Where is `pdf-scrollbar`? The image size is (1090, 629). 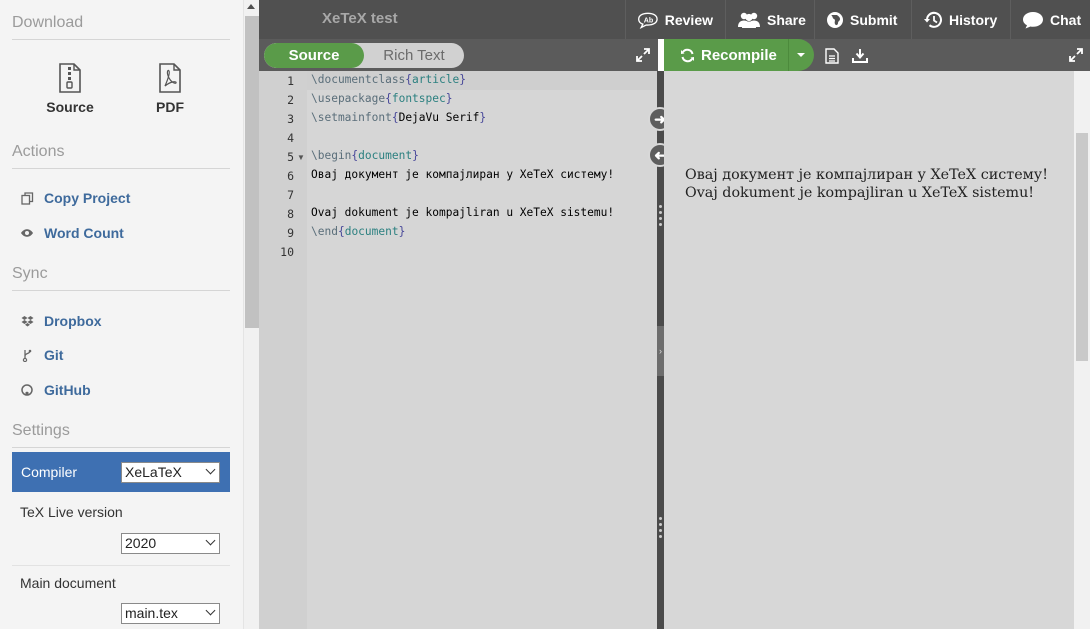 pdf-scrollbar is located at coordinates (1082, 350).